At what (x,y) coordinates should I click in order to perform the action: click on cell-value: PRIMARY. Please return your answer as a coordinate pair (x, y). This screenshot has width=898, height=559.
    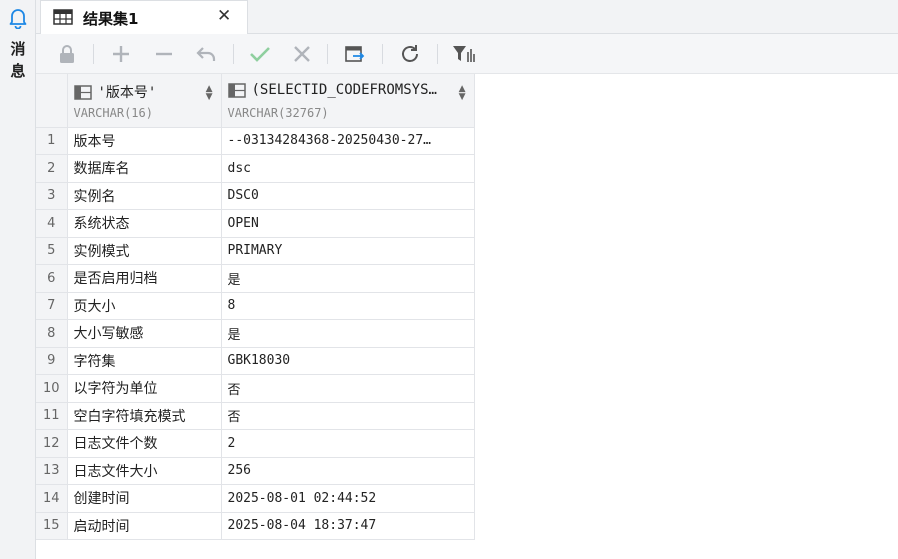
    Looking at the image, I should click on (348, 251).